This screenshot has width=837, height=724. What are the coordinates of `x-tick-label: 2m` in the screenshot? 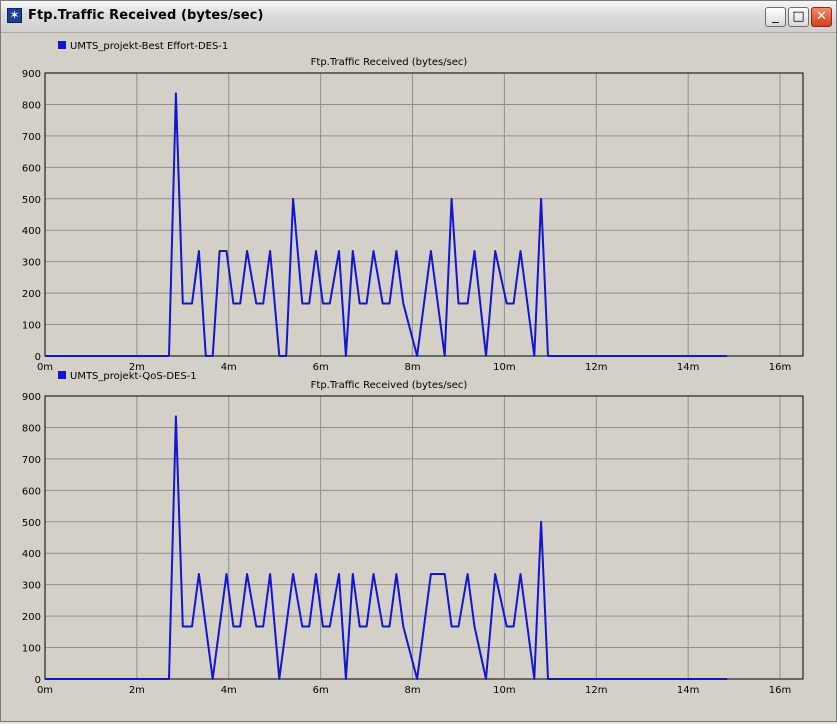 It's located at (137, 690).